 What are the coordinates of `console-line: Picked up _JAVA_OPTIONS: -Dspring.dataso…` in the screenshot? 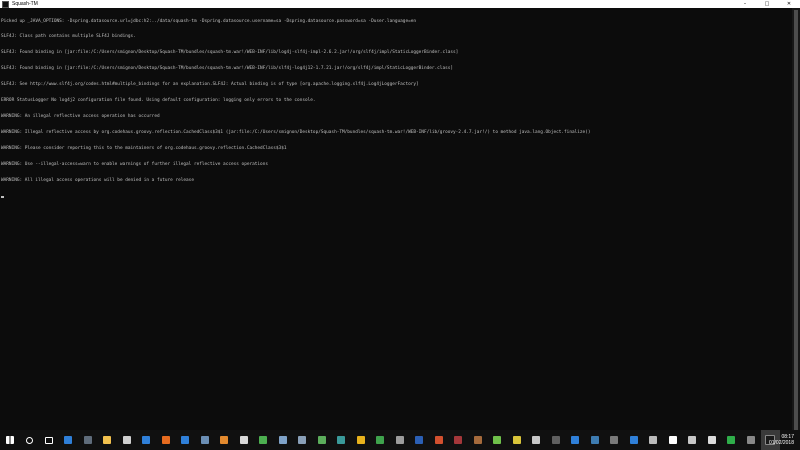 It's located at (209, 21).